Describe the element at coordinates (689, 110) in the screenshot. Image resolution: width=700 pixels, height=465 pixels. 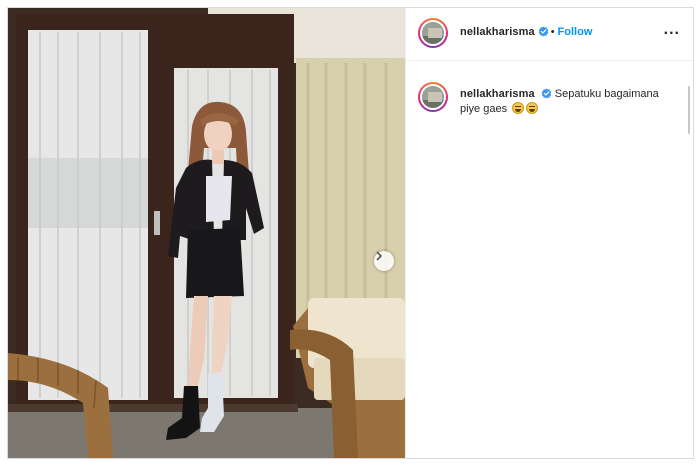
I see `comments-scrollbar` at that location.